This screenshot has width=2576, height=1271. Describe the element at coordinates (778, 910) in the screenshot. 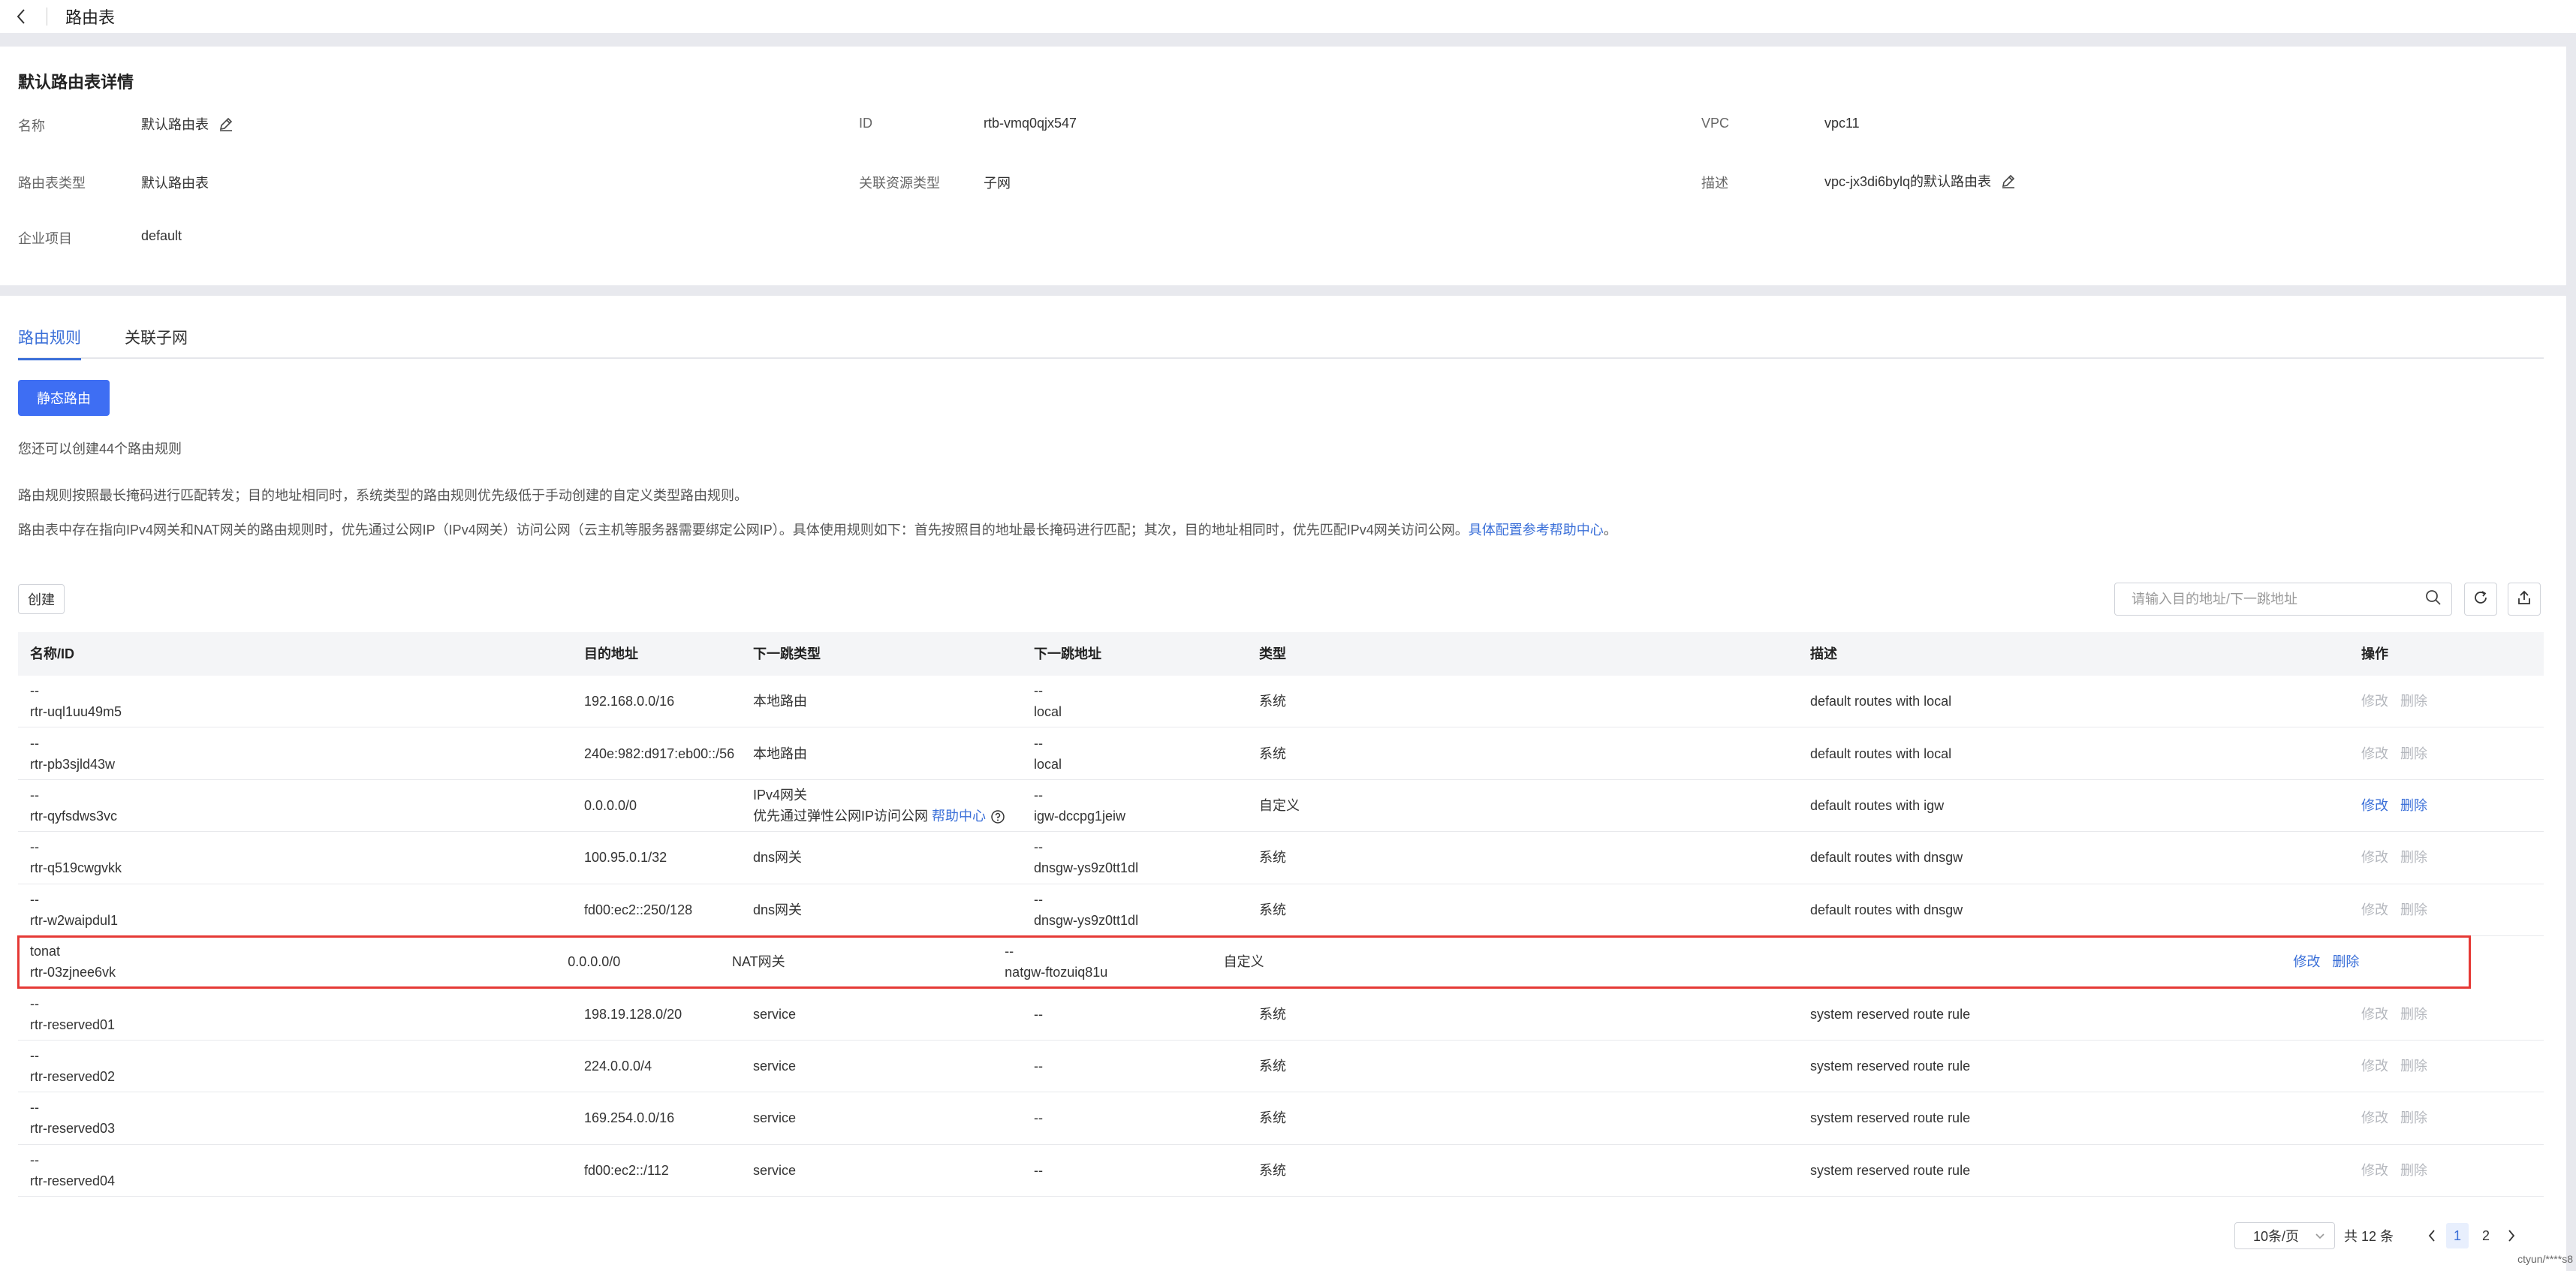

I see `next-hop-type: dns网关` at that location.